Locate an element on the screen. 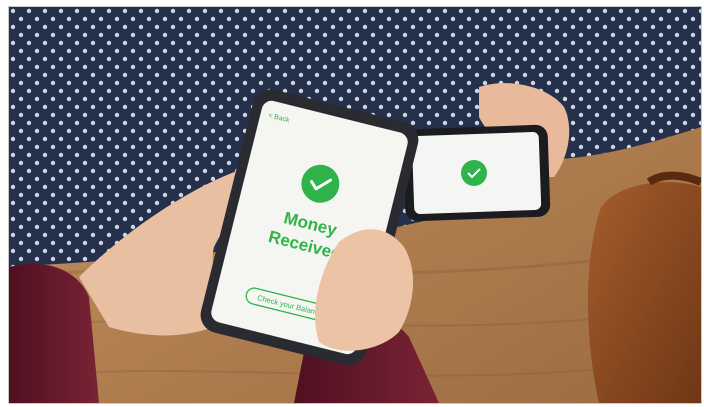  checkmark-icon is located at coordinates (474, 173).